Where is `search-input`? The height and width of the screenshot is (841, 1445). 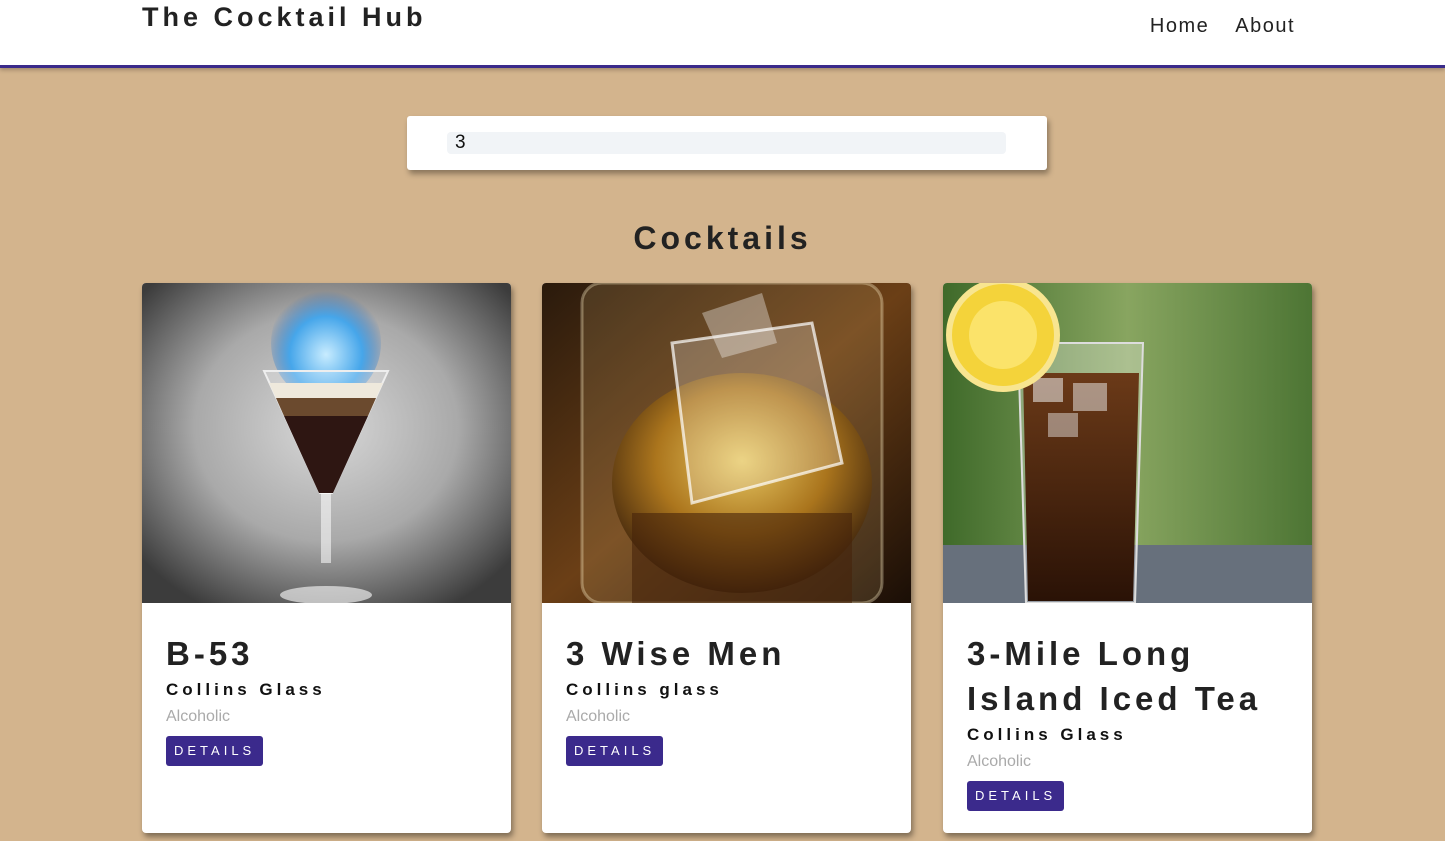 search-input is located at coordinates (726, 143).